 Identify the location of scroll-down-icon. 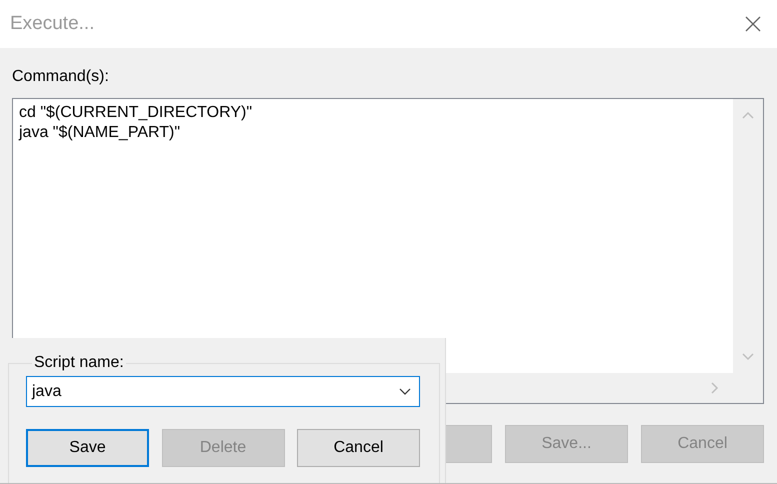
(748, 357).